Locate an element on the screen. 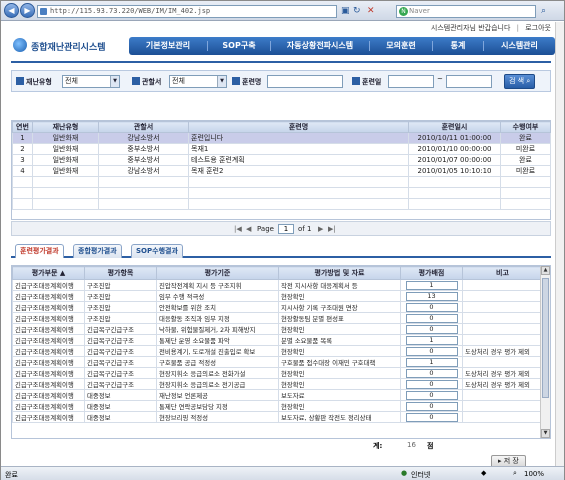  disaster-type-select: 전체 ▼ is located at coordinates (91, 81).